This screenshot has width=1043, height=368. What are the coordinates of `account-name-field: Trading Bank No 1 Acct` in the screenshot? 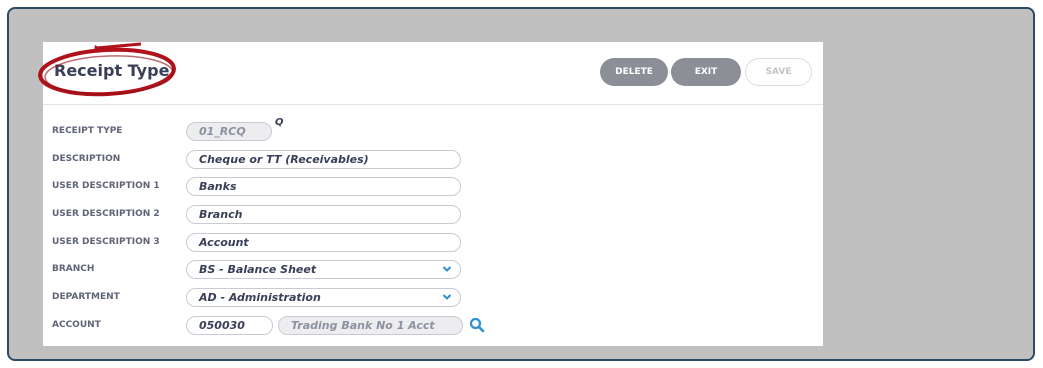 It's located at (370, 325).